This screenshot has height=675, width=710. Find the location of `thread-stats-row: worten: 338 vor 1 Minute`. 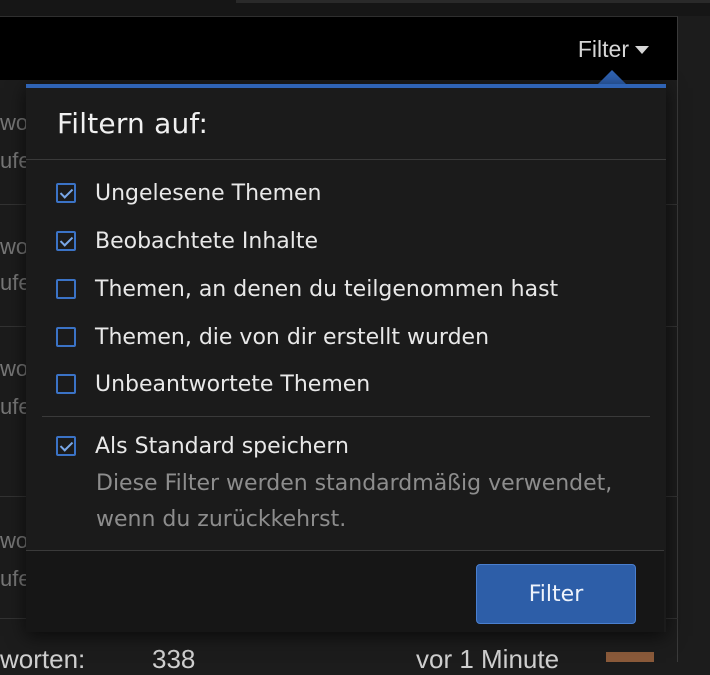

thread-stats-row: worten: 338 vor 1 Minute is located at coordinates (339, 657).